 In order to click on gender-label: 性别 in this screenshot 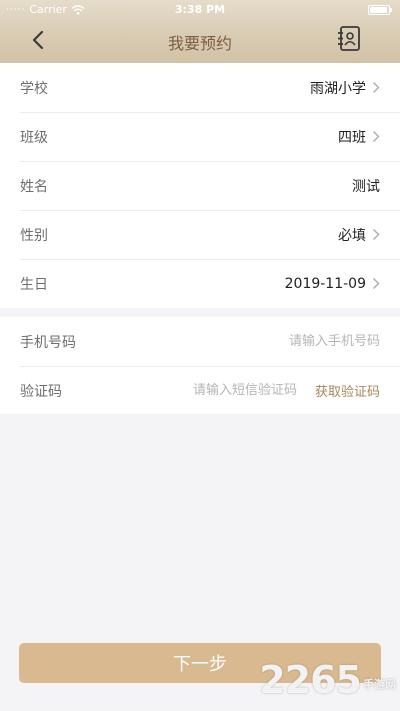, I will do `click(34, 235)`.